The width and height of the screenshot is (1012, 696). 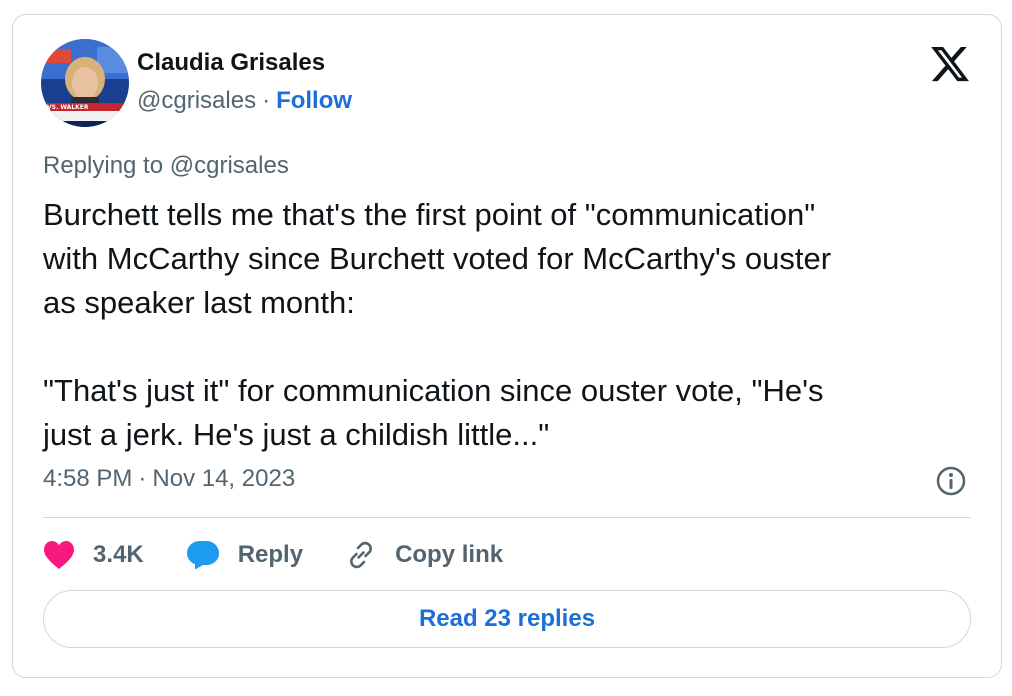 What do you see at coordinates (202, 555) in the screenshot?
I see `reply-bubble-icon` at bounding box center [202, 555].